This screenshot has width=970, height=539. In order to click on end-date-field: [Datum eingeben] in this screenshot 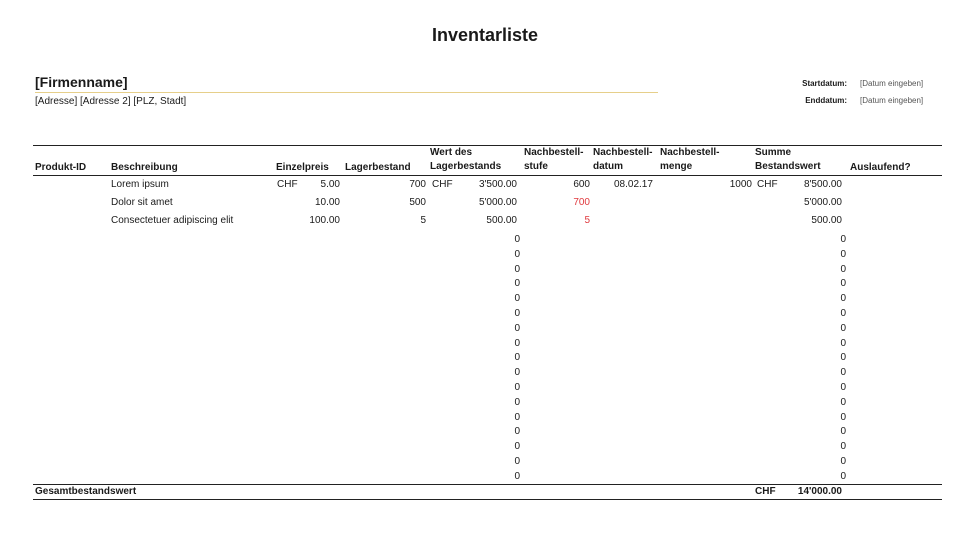, I will do `click(891, 100)`.